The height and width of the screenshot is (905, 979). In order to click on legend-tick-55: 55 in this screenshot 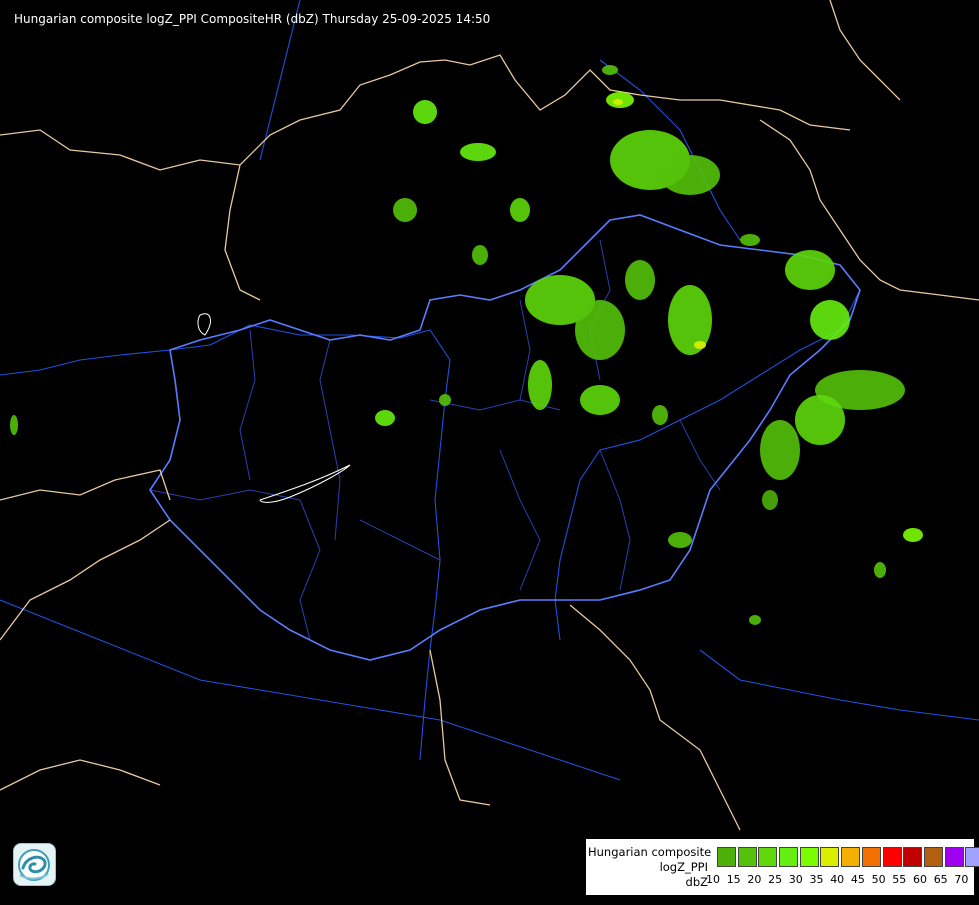, I will do `click(899, 879)`.